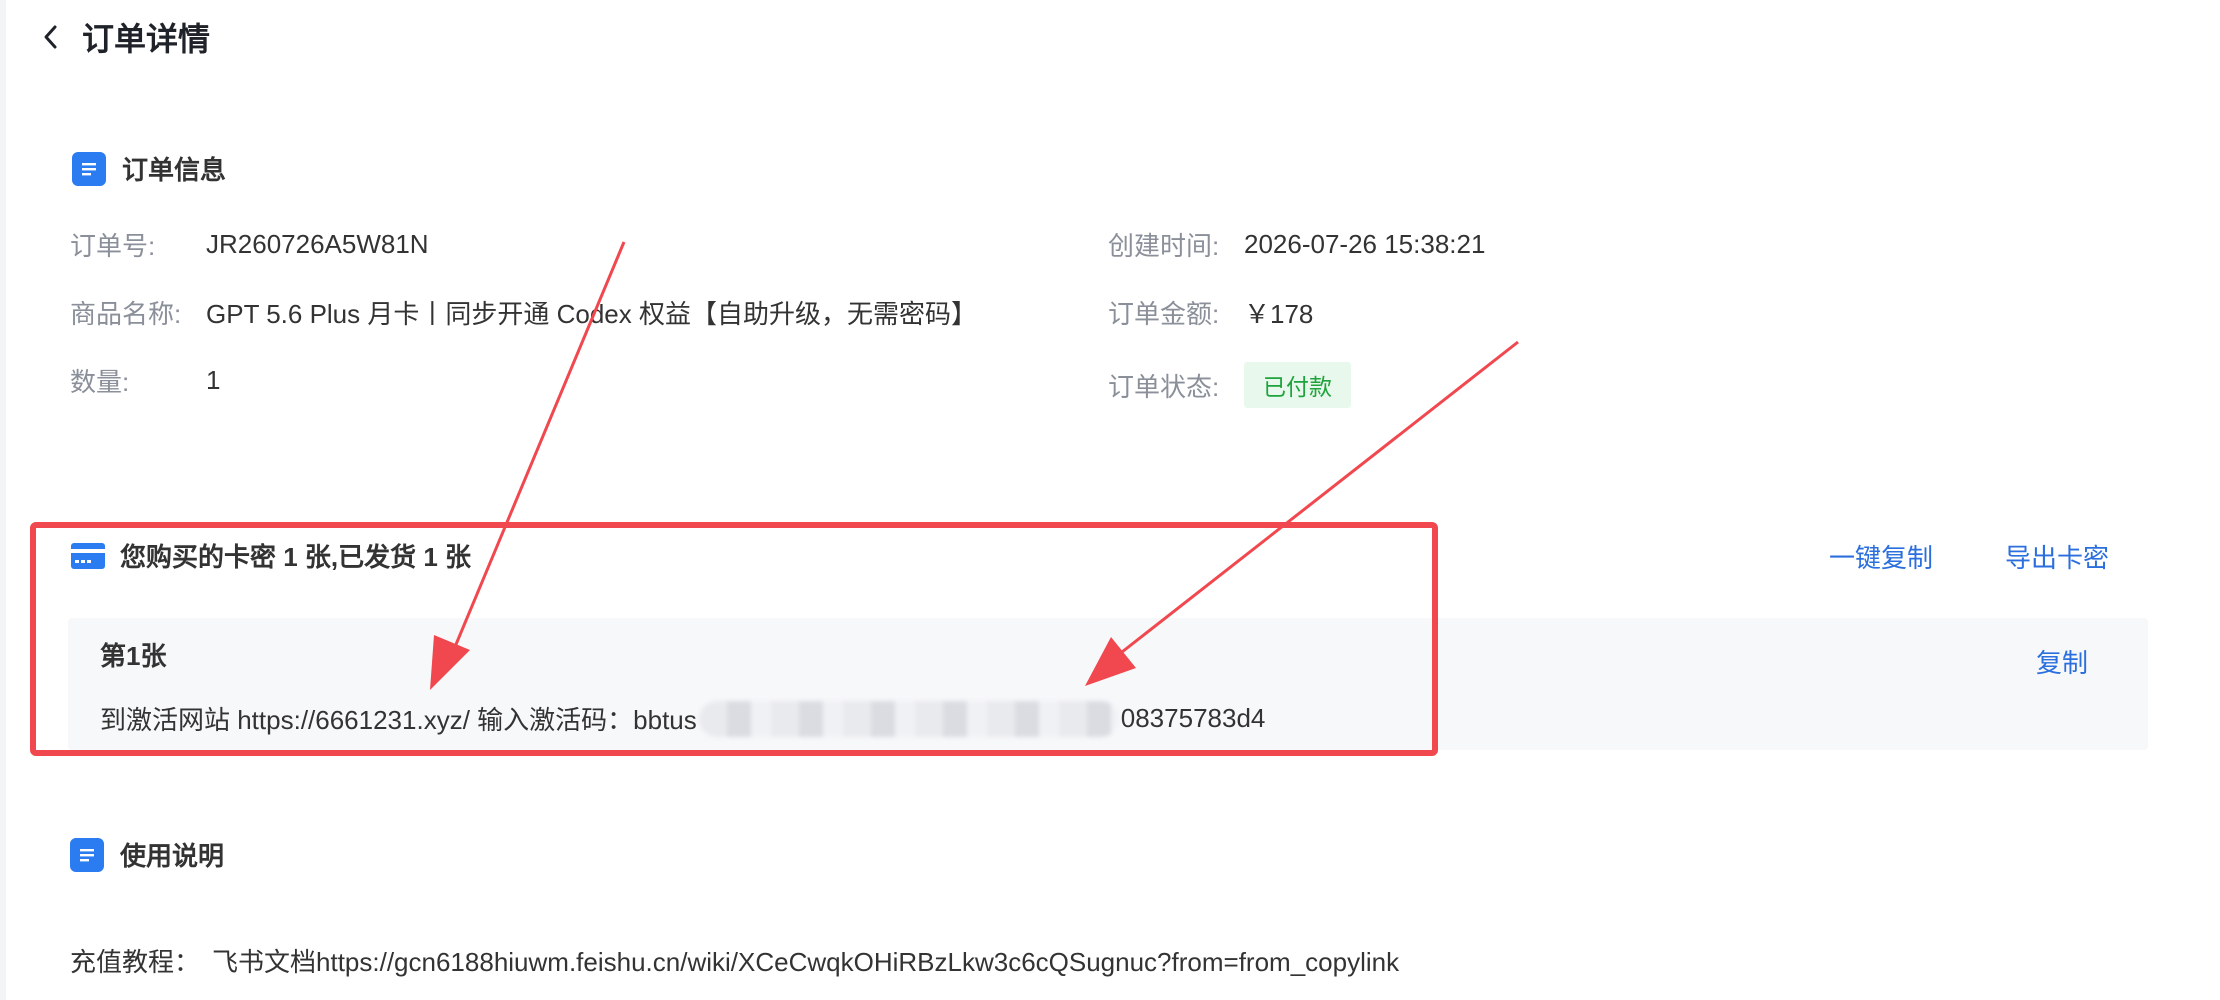  I want to click on created-label: 创建时间:, so click(1164, 246).